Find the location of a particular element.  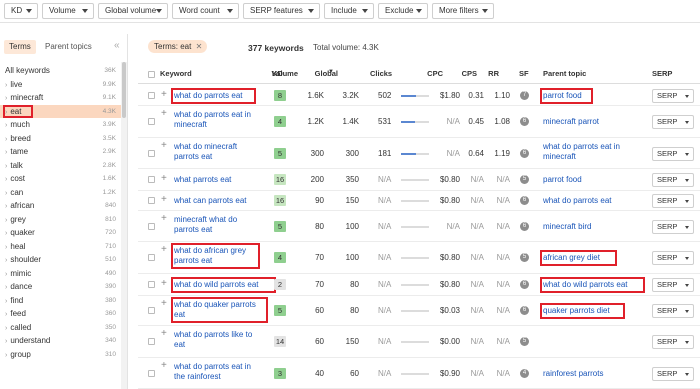

column-header-serp: SERP is located at coordinates (662, 73).